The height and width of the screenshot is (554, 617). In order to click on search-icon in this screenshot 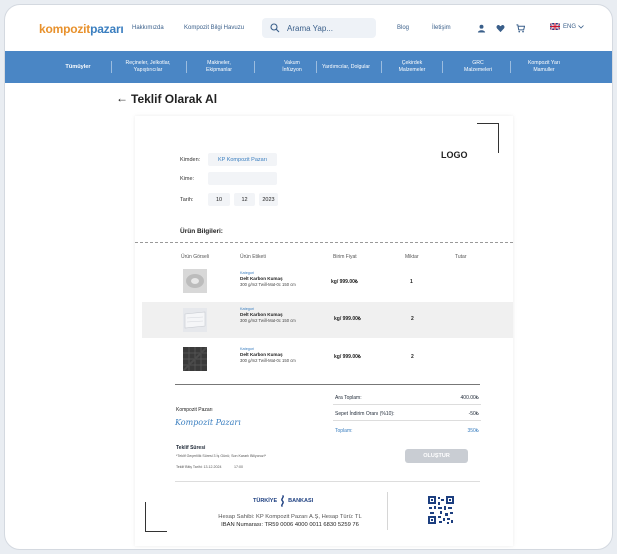, I will do `click(275, 28)`.